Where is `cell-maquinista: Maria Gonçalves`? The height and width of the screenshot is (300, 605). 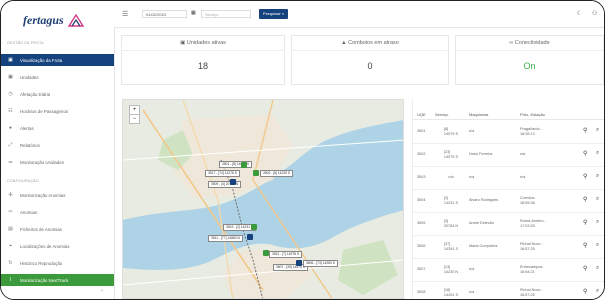
cell-maquinista: Maria Gonçalves is located at coordinates (483, 246).